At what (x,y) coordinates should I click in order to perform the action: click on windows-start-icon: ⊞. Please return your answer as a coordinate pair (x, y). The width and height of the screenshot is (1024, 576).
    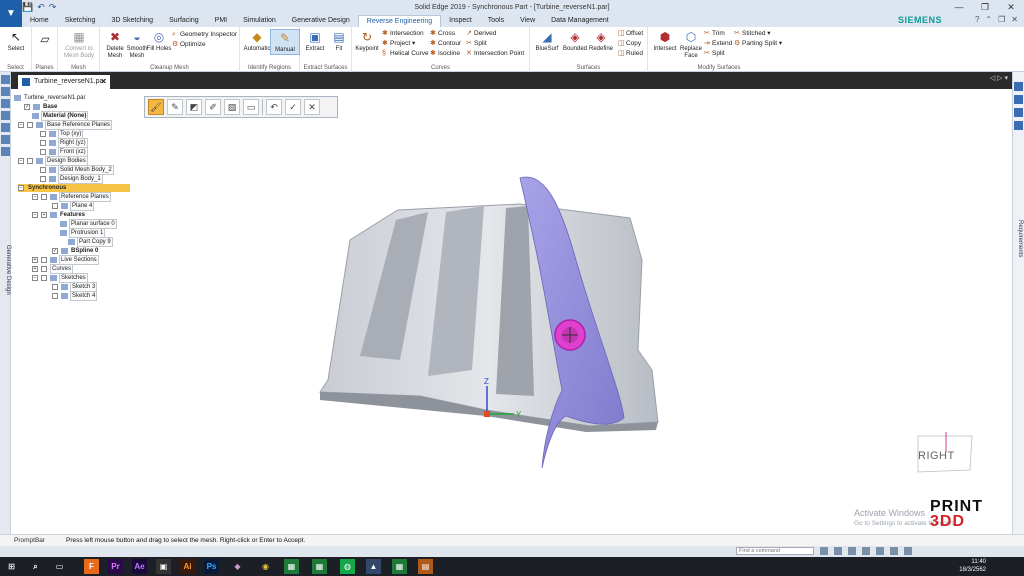
    Looking at the image, I should click on (11, 566).